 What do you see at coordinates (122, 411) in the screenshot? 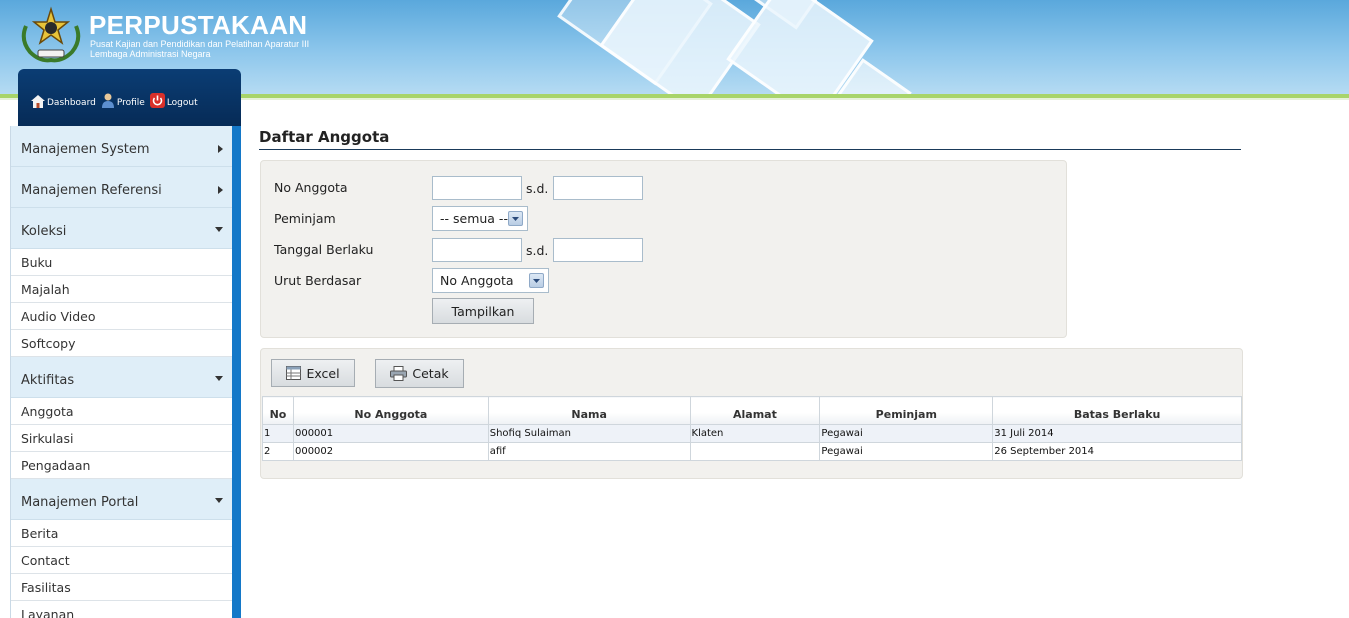
I see `sidebar-item-anggota: Anggota` at bounding box center [122, 411].